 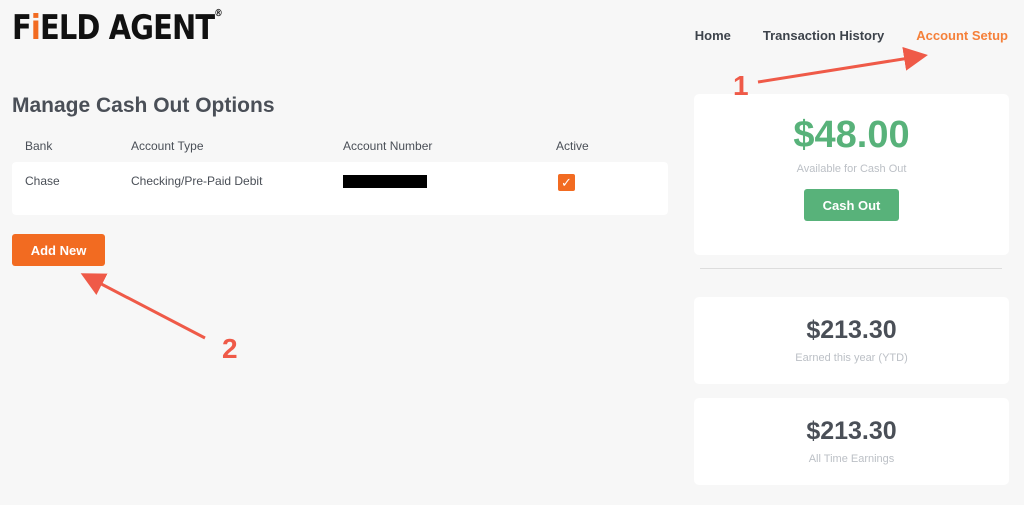 What do you see at coordinates (167, 146) in the screenshot?
I see `header-account-type: Account Type` at bounding box center [167, 146].